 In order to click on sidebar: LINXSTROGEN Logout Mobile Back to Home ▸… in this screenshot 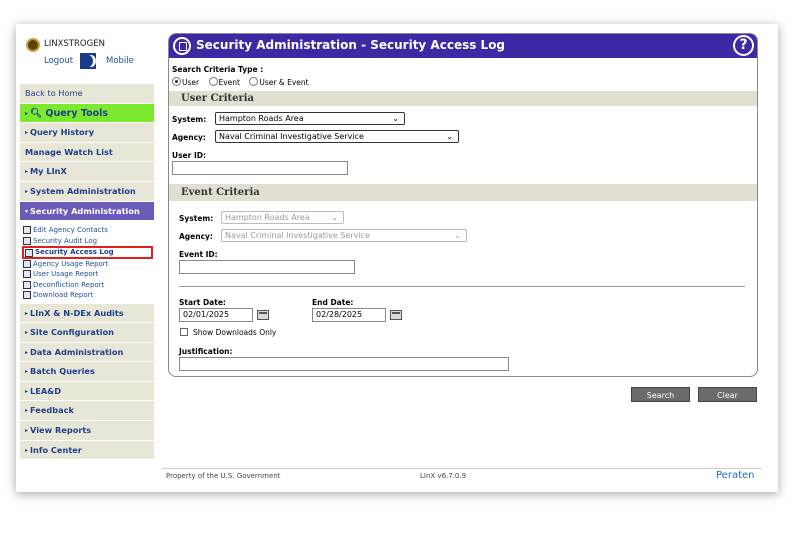, I will do `click(87, 259)`.